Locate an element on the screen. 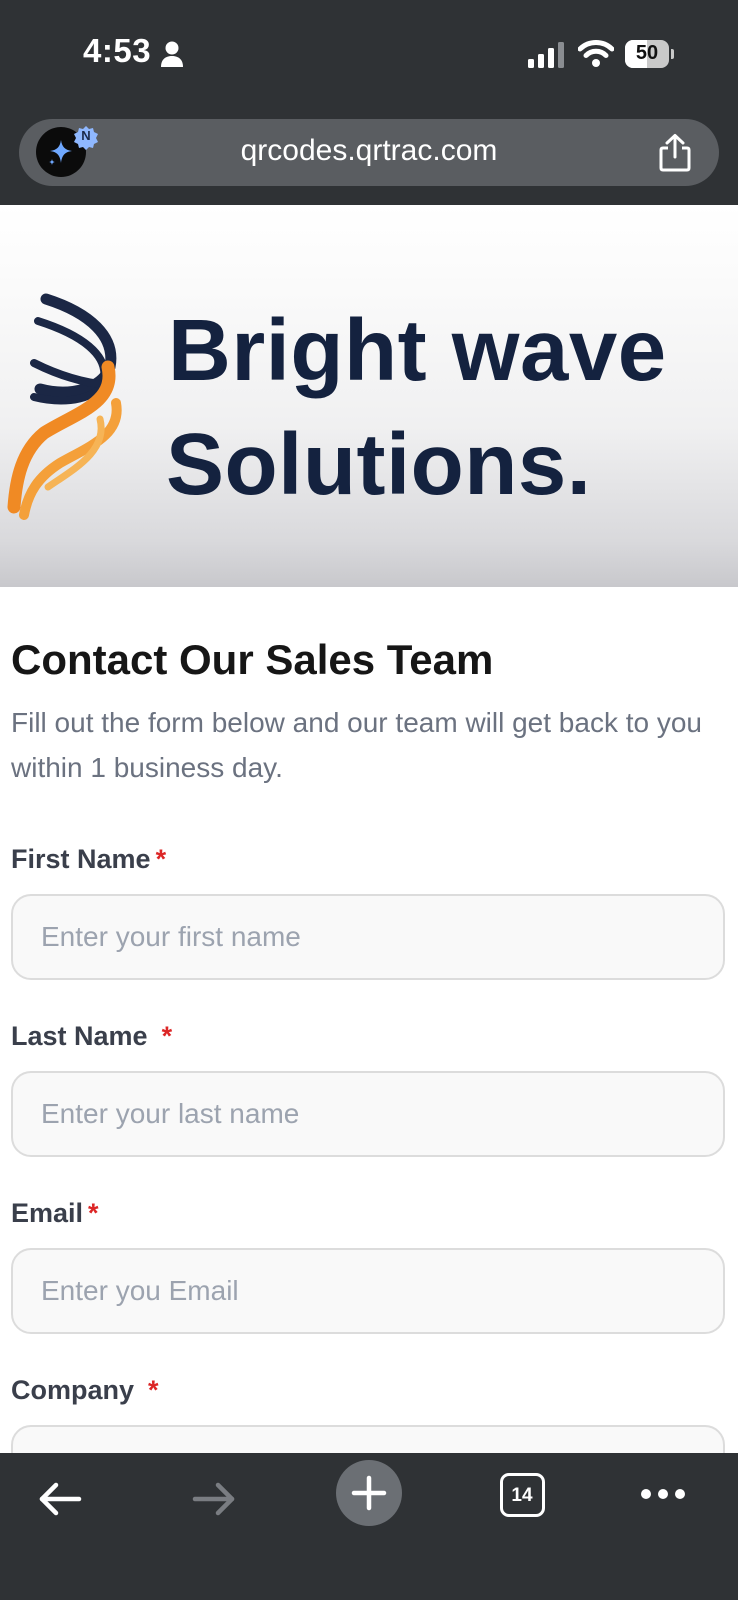 This screenshot has height=1600, width=738. cellular-signal-icon is located at coordinates (546, 55).